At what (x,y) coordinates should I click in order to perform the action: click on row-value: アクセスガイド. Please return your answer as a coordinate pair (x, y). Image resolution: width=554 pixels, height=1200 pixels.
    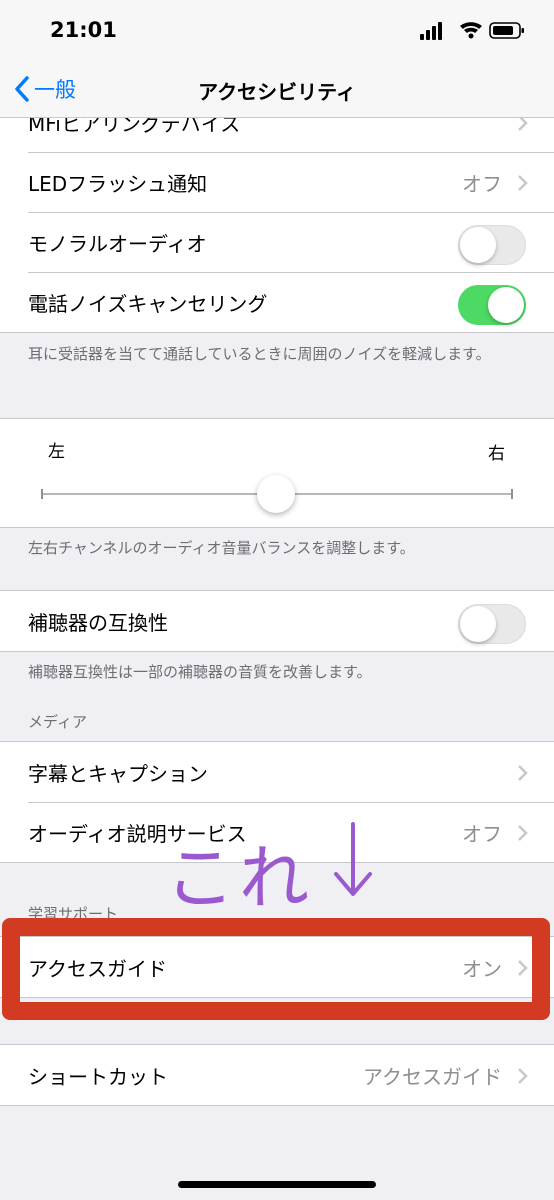
    Looking at the image, I should click on (432, 1076).